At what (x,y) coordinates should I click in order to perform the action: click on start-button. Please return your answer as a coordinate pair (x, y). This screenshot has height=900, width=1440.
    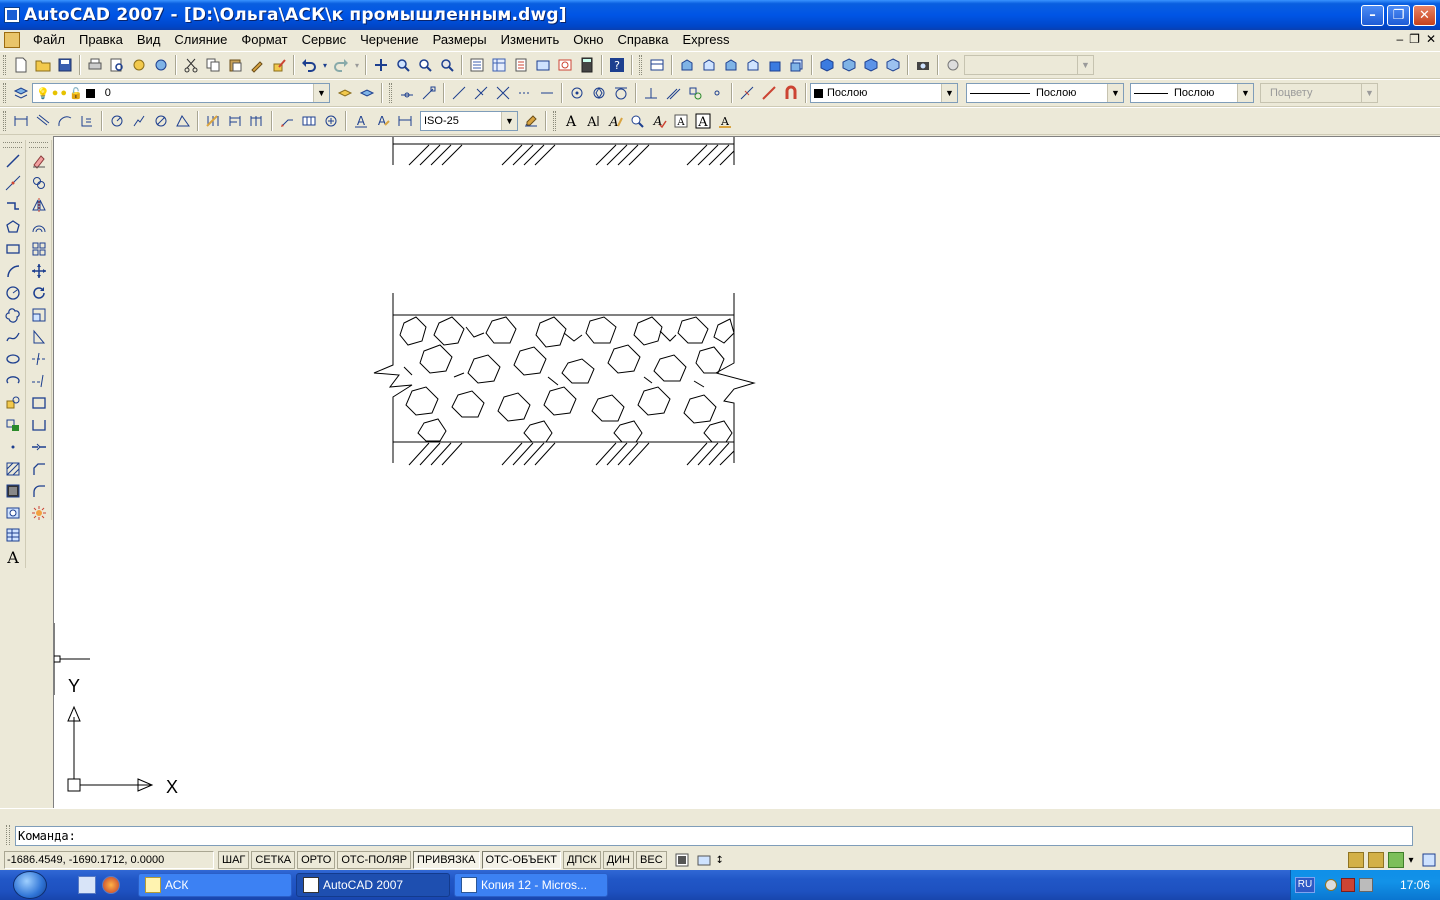
    Looking at the image, I should click on (30, 885).